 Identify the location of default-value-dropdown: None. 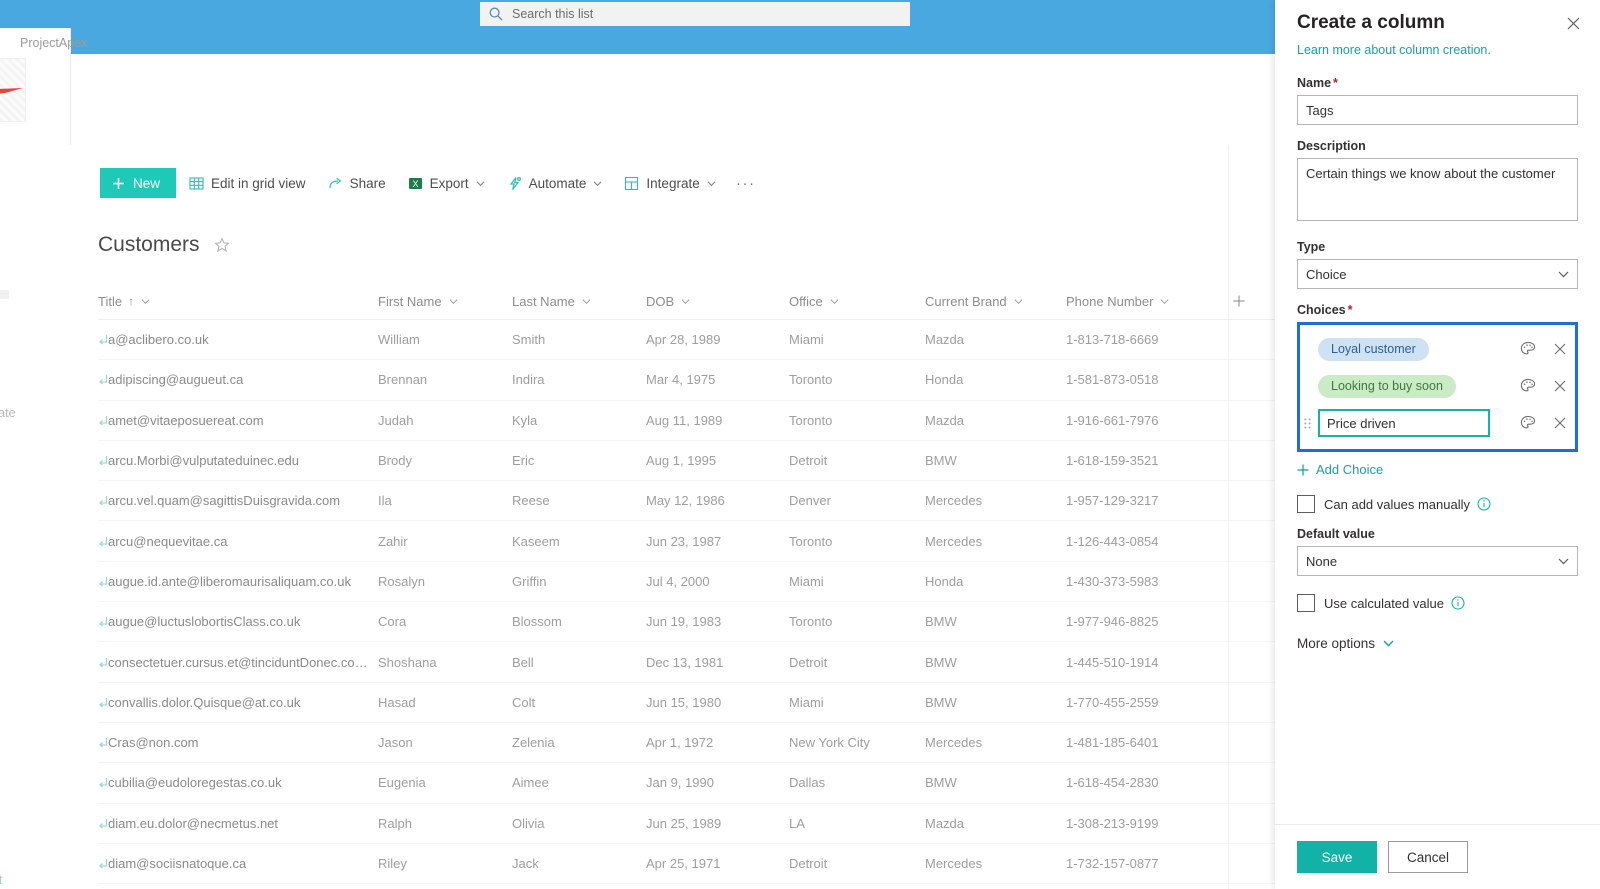
(1437, 561).